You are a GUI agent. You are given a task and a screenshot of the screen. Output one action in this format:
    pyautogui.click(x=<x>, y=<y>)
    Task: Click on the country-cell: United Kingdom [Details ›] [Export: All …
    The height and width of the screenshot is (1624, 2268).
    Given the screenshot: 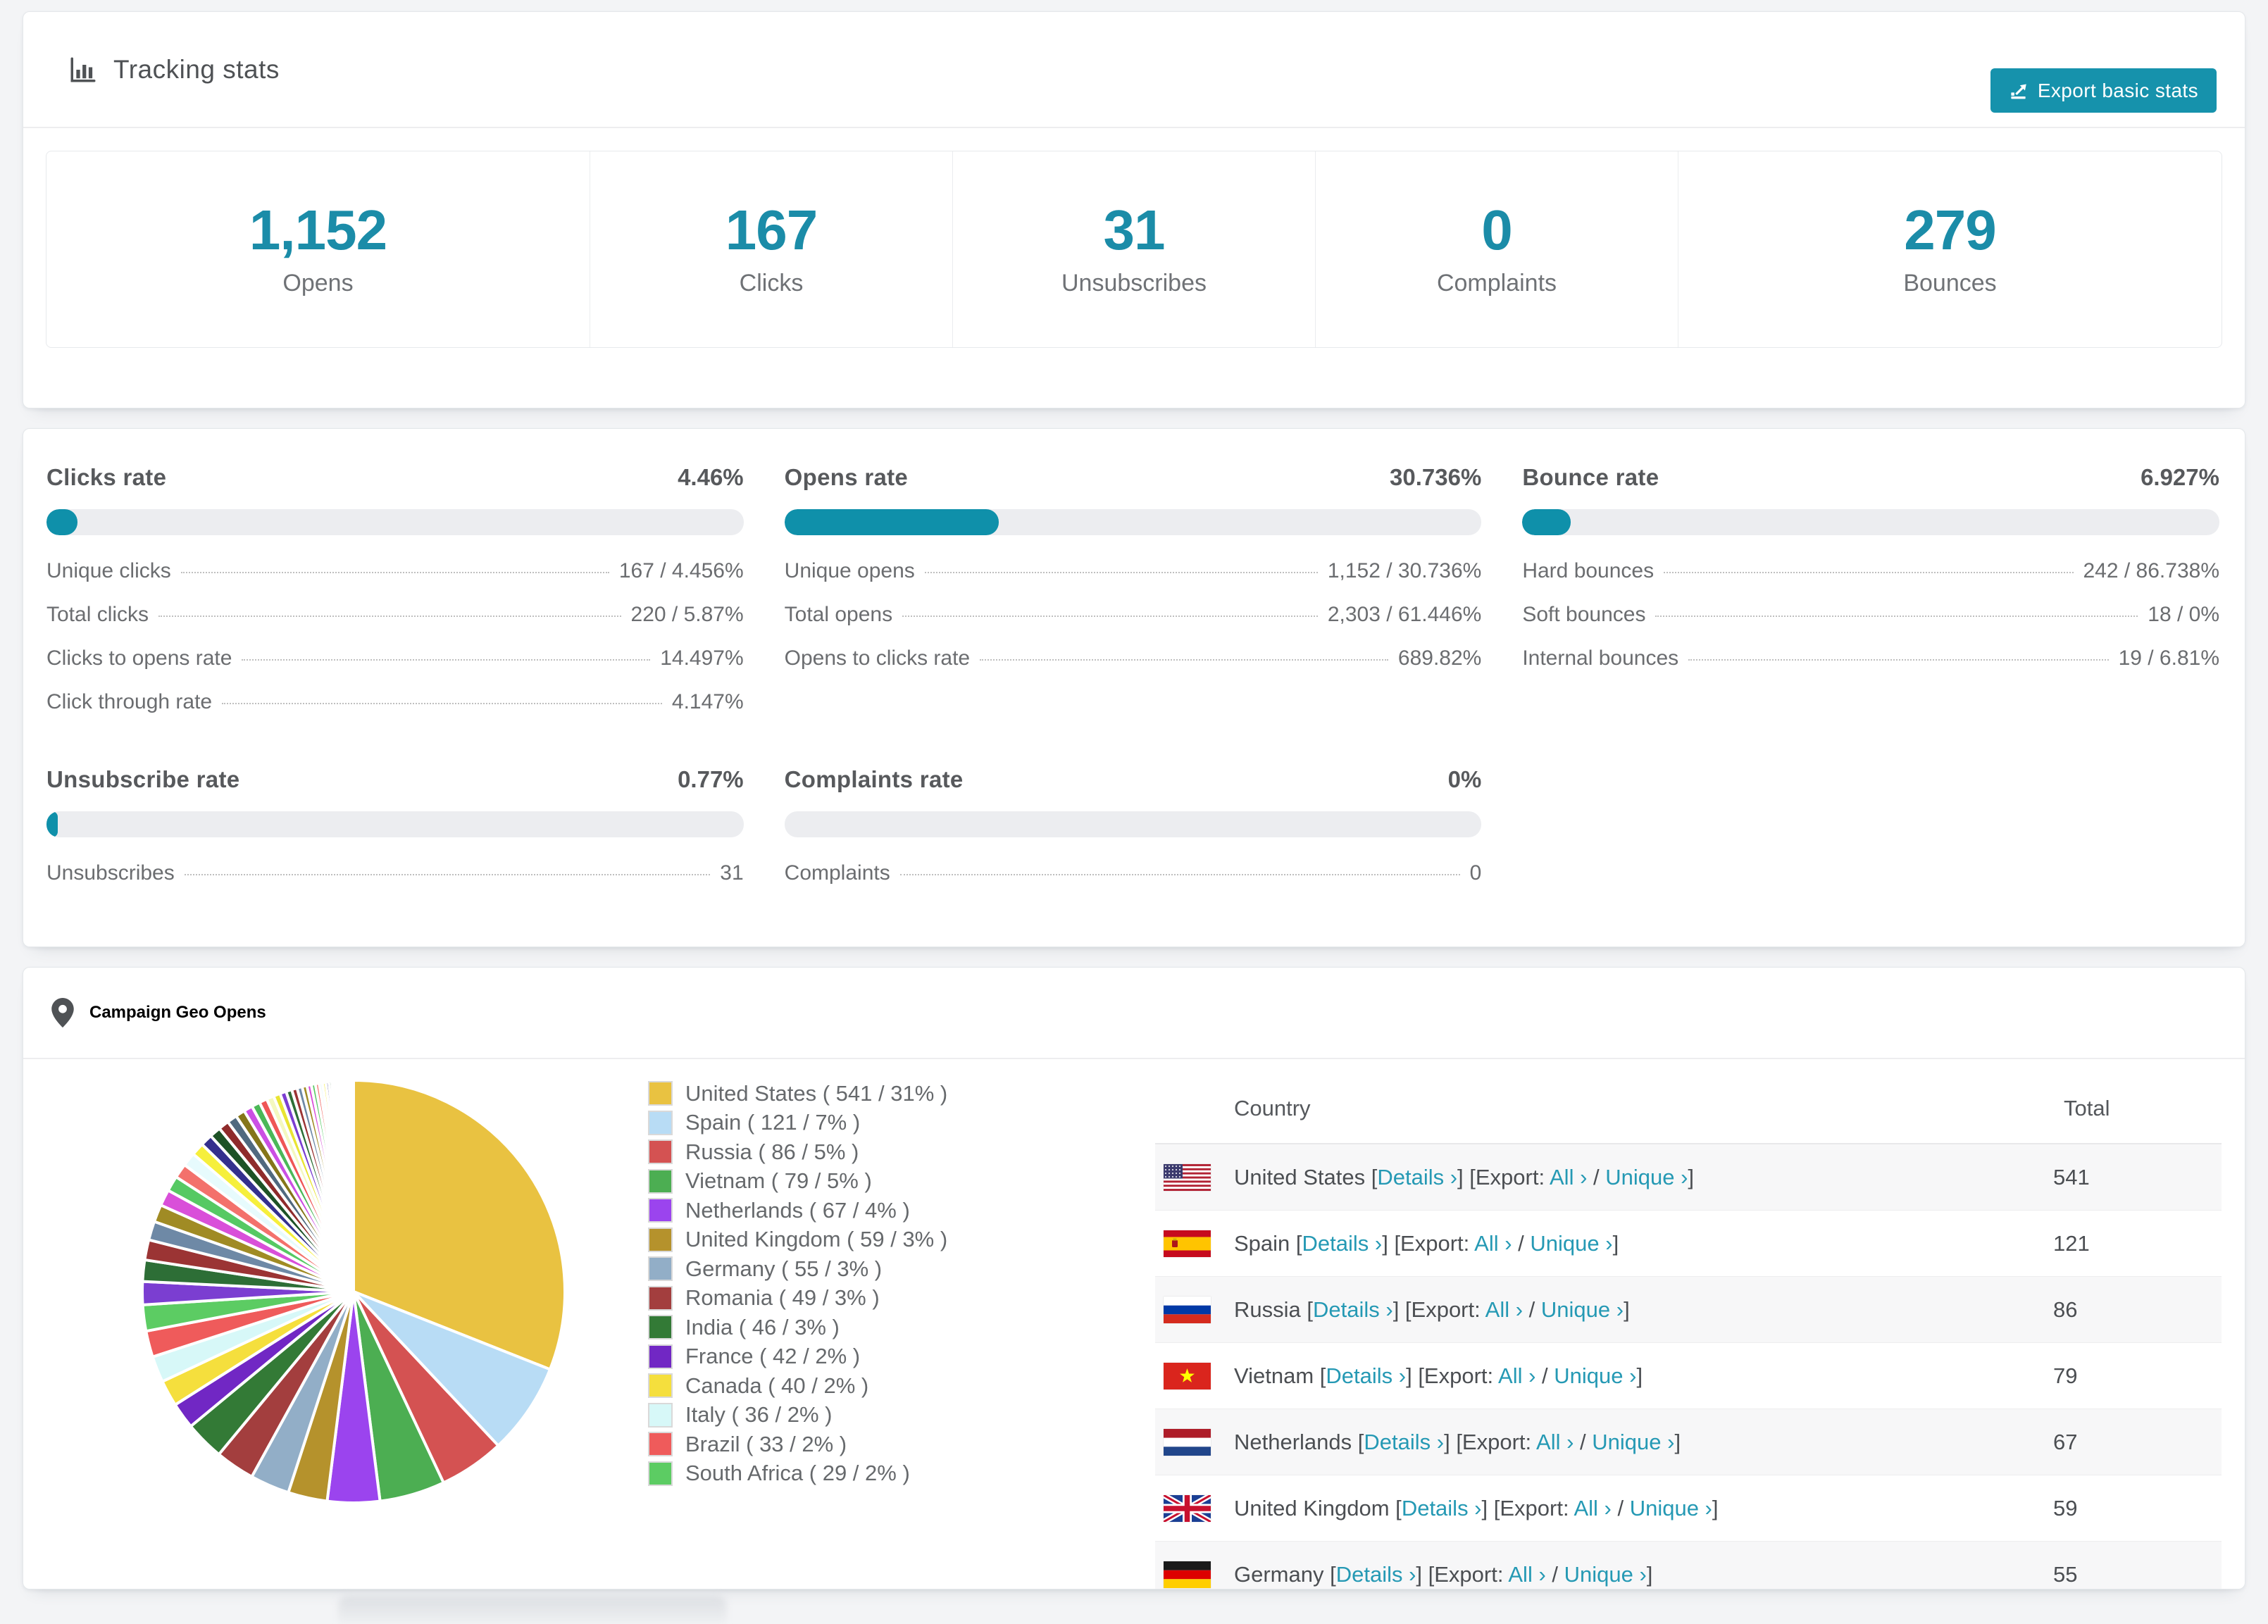 What is the action you would take?
    pyautogui.click(x=1476, y=1508)
    